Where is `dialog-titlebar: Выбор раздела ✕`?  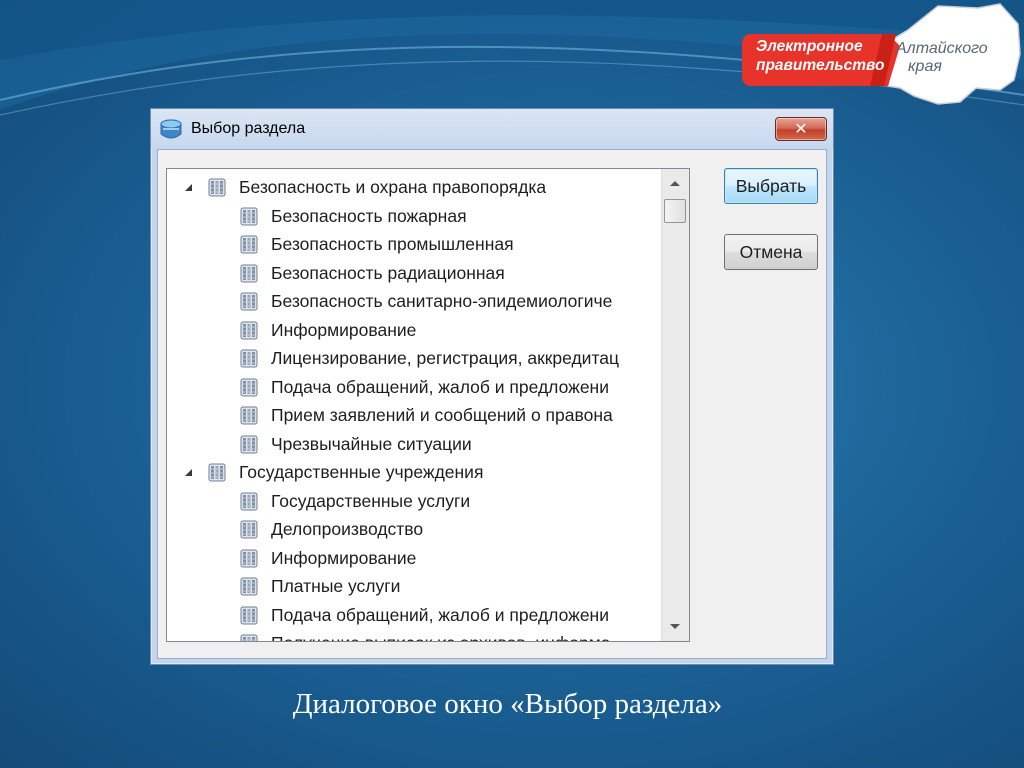
dialog-titlebar: Выбор раздела ✕ is located at coordinates (492, 129).